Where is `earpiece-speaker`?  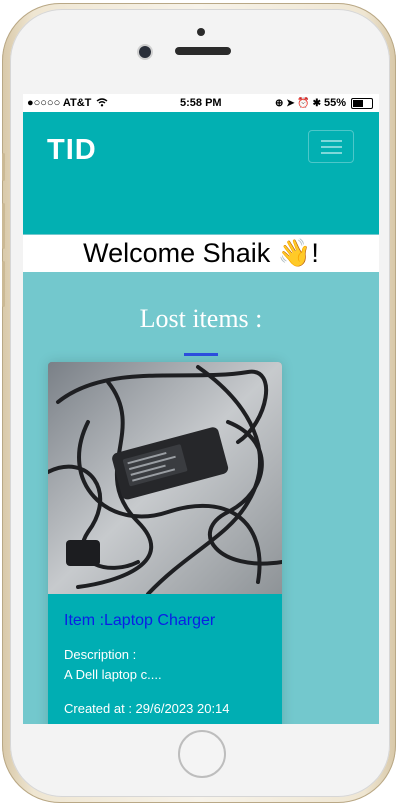 earpiece-speaker is located at coordinates (203, 51).